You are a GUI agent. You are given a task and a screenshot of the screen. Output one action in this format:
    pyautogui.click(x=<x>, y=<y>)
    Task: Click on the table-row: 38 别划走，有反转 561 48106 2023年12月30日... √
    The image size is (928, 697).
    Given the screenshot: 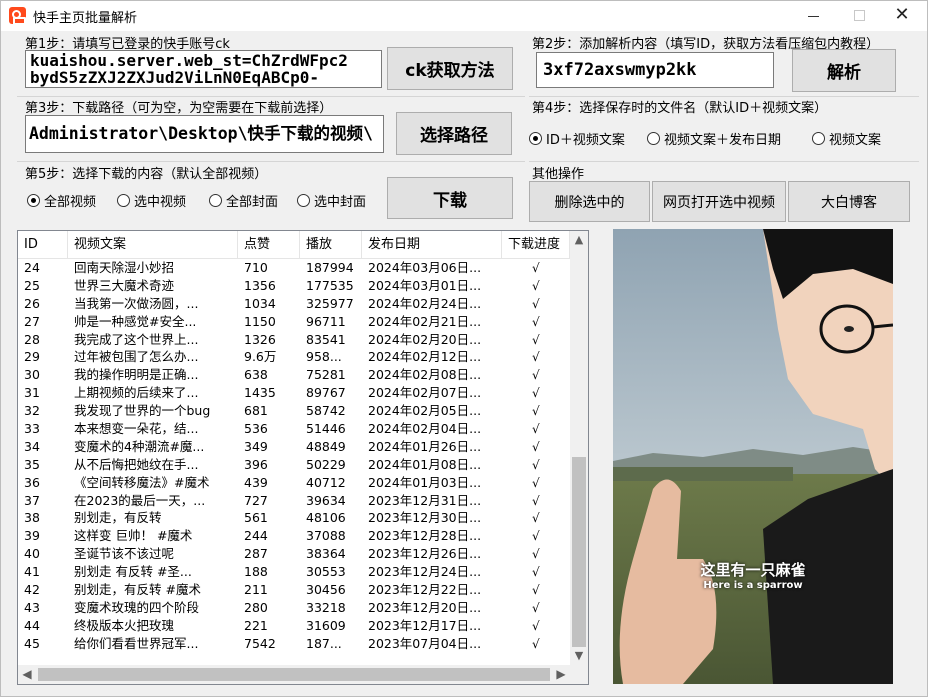 What is the action you would take?
    pyautogui.click(x=294, y=518)
    